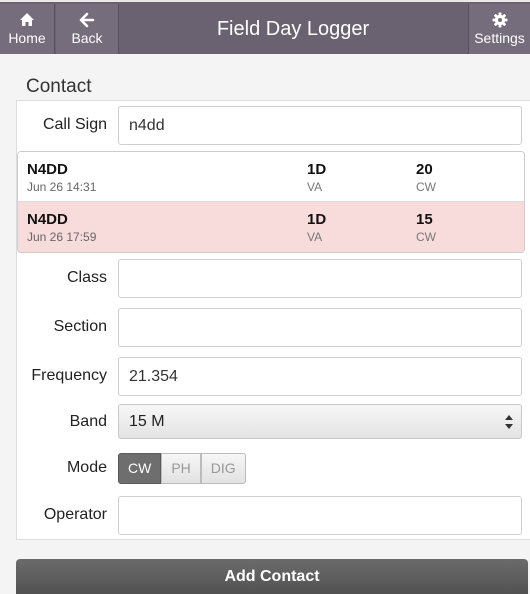 Image resolution: width=530 pixels, height=594 pixels. Describe the element at coordinates (499, 38) in the screenshot. I see `settings-label: Settings` at that location.